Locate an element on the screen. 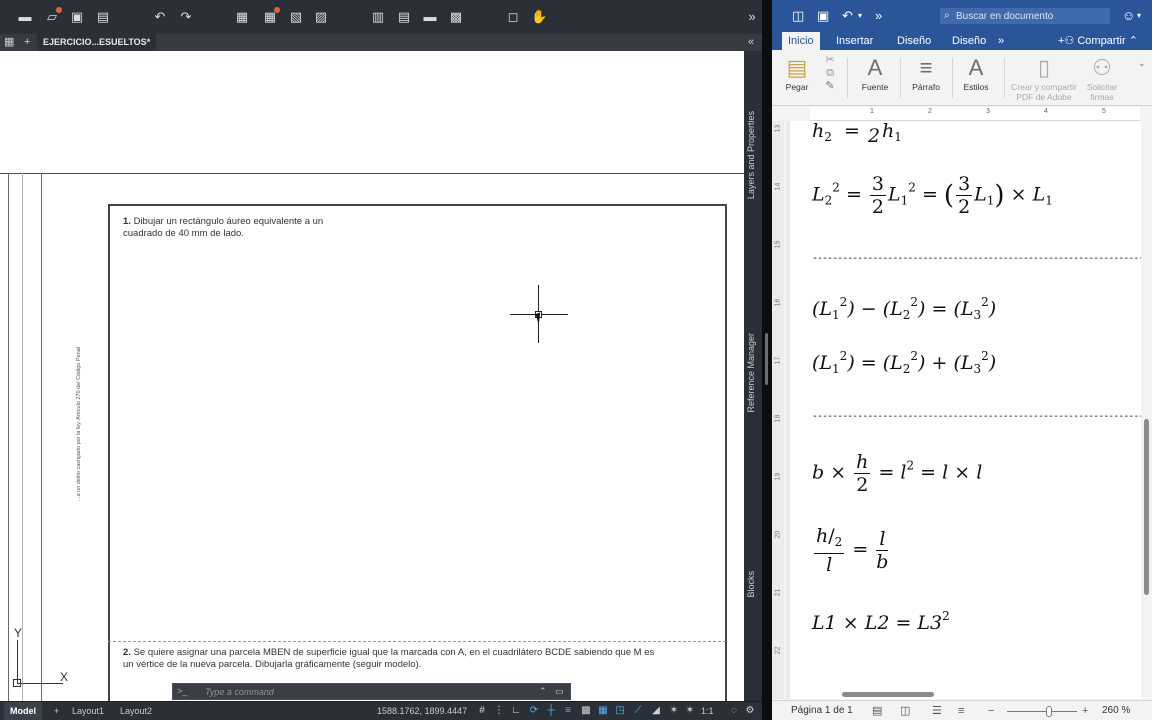  tabs-collapse-icon: « is located at coordinates (751, 42).